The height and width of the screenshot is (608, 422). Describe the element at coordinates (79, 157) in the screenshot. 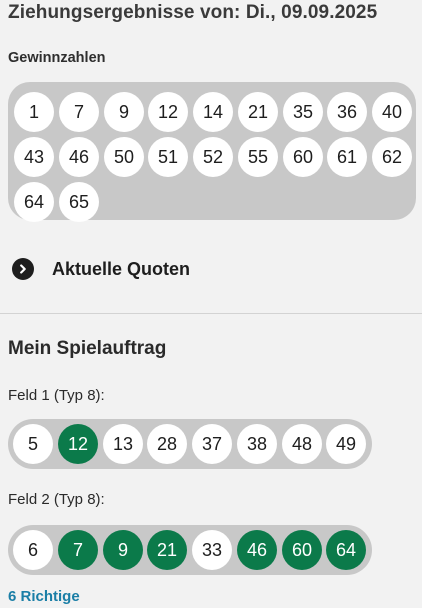

I see `winning-number-ball: 46` at that location.